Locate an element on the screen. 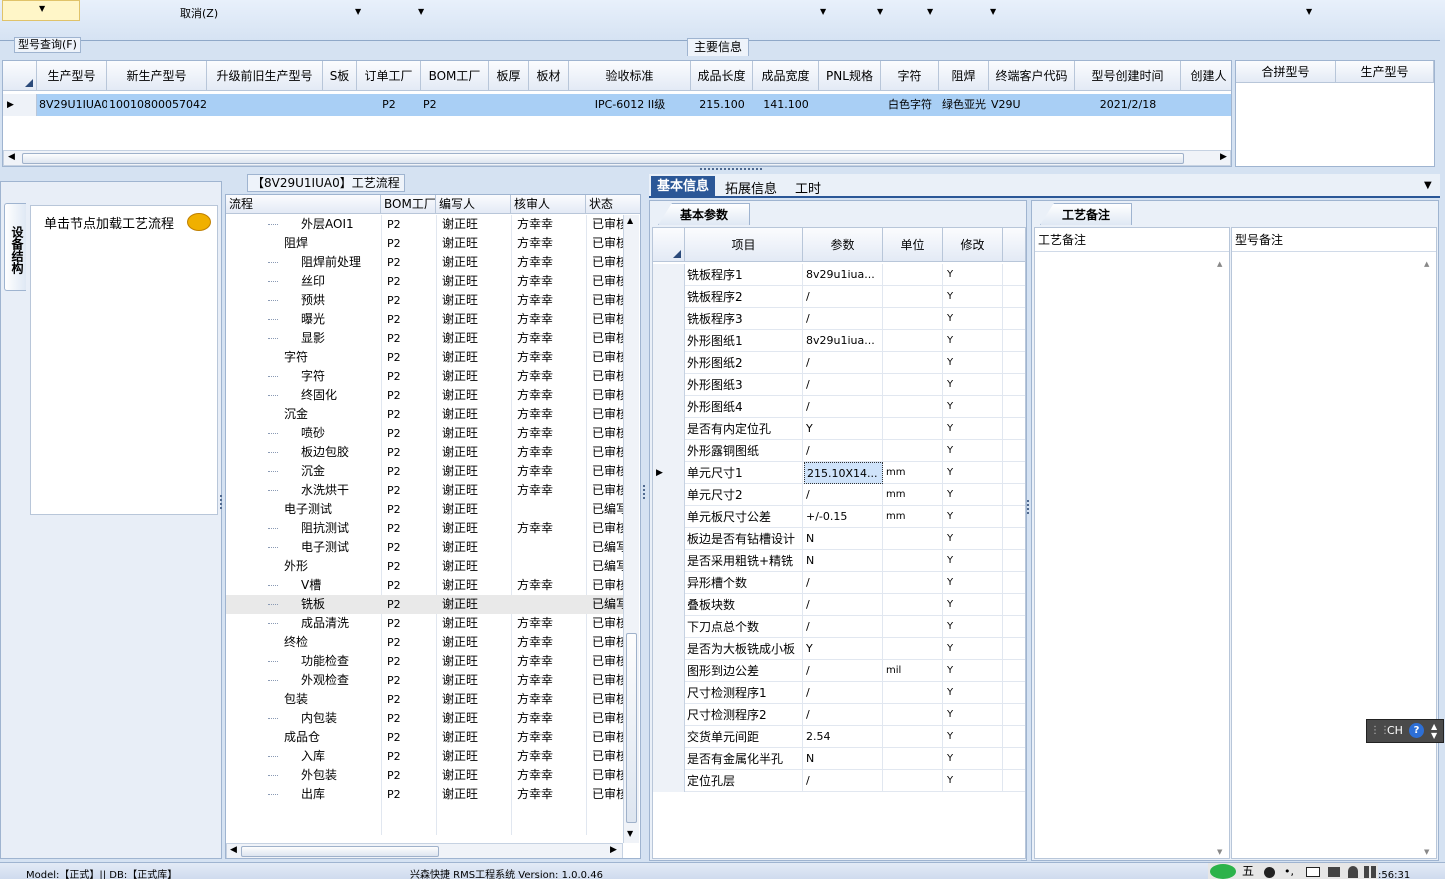  ime-language: CH is located at coordinates (1395, 730).